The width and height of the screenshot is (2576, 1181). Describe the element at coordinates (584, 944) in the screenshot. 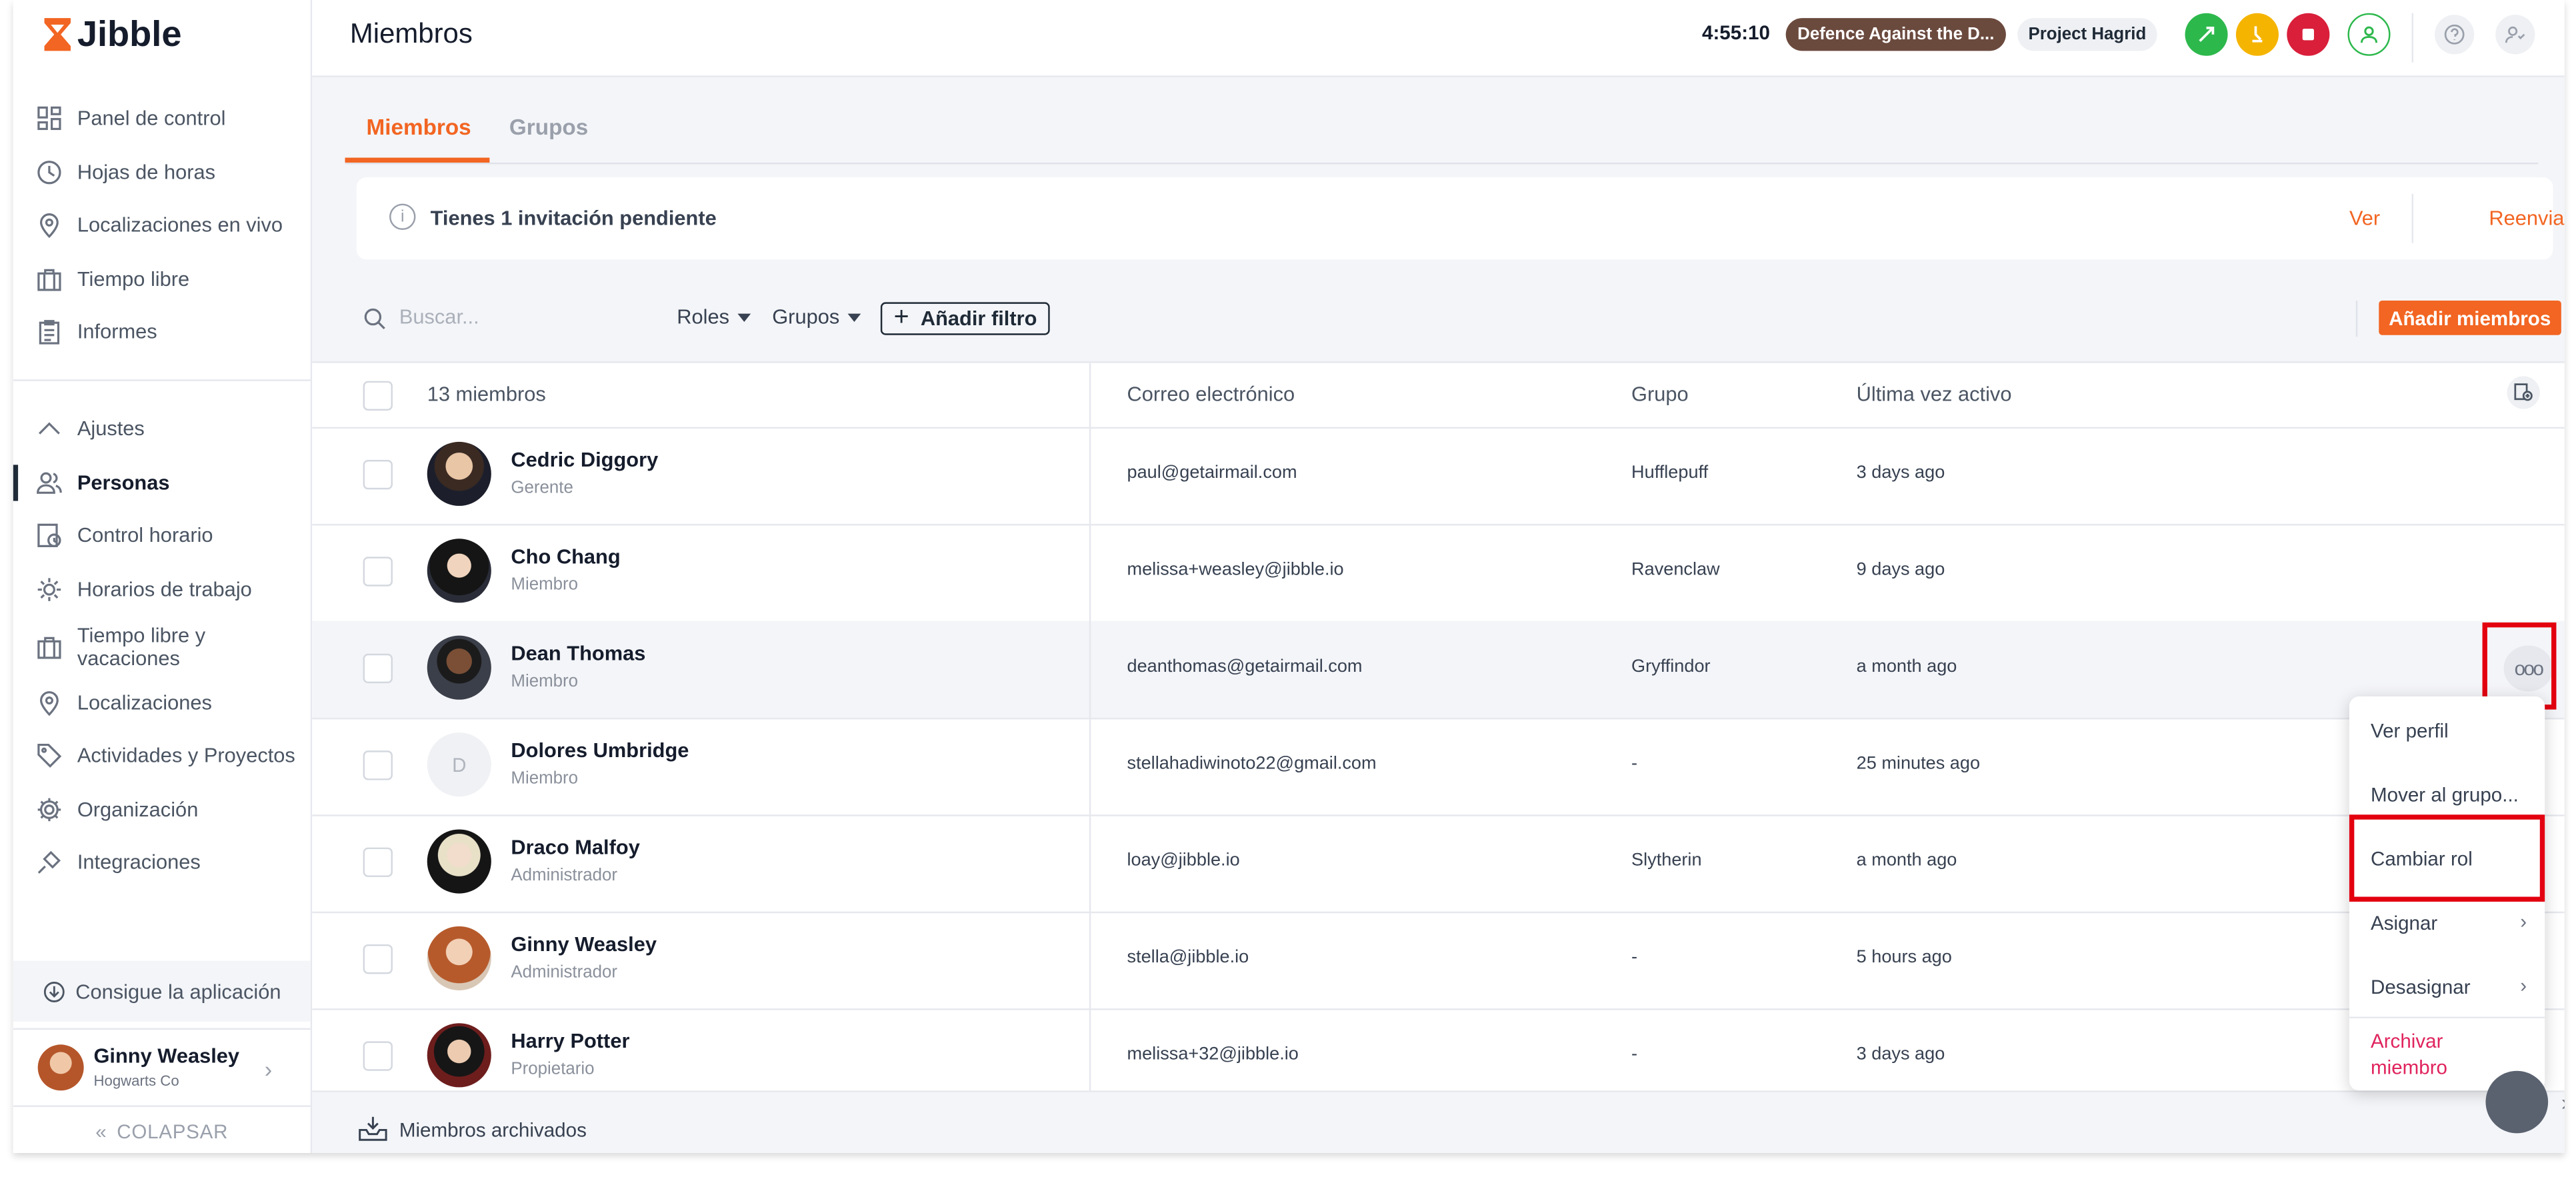

I see `member-name: Ginny Weasley` at that location.